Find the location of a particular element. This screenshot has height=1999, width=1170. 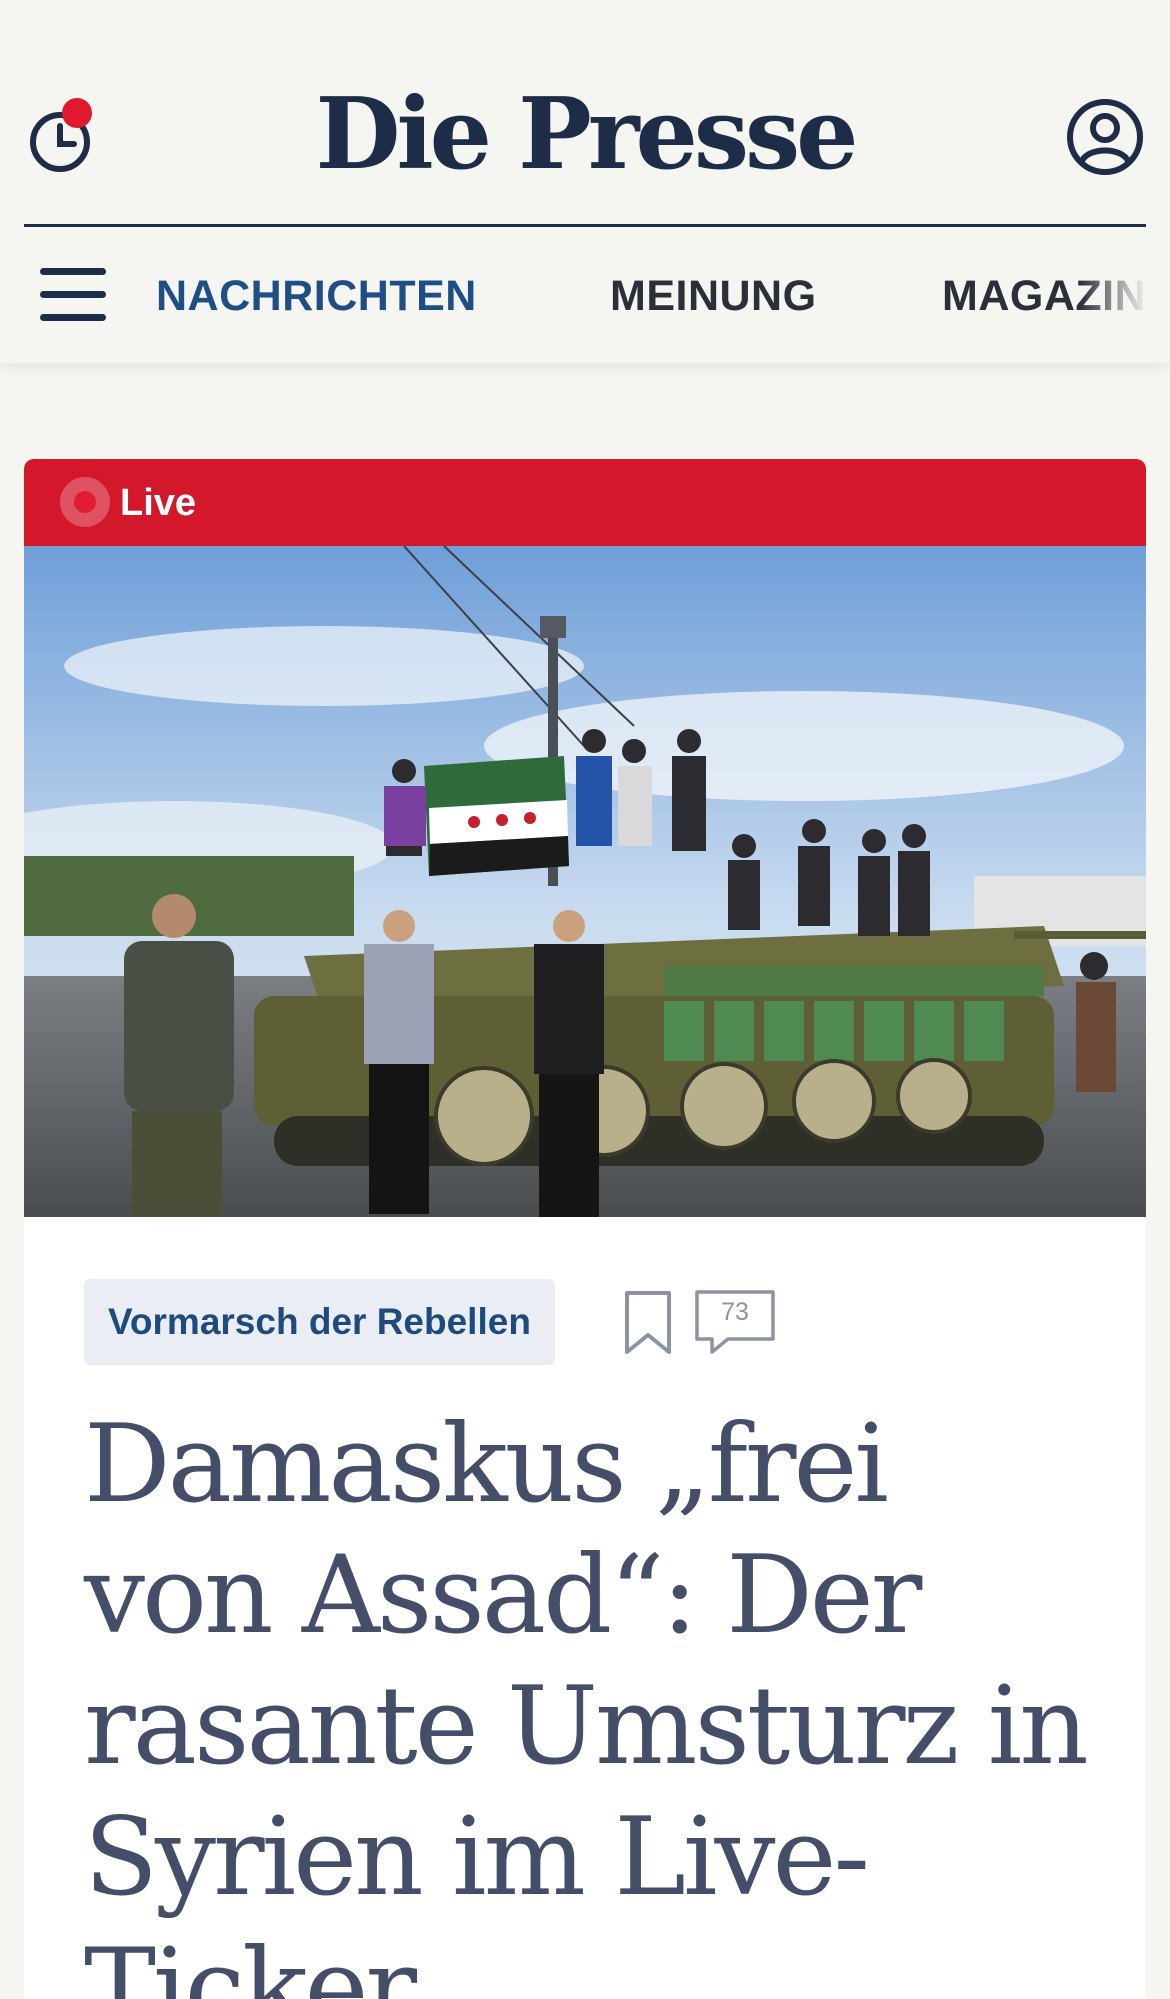

header-divider is located at coordinates (585, 225).